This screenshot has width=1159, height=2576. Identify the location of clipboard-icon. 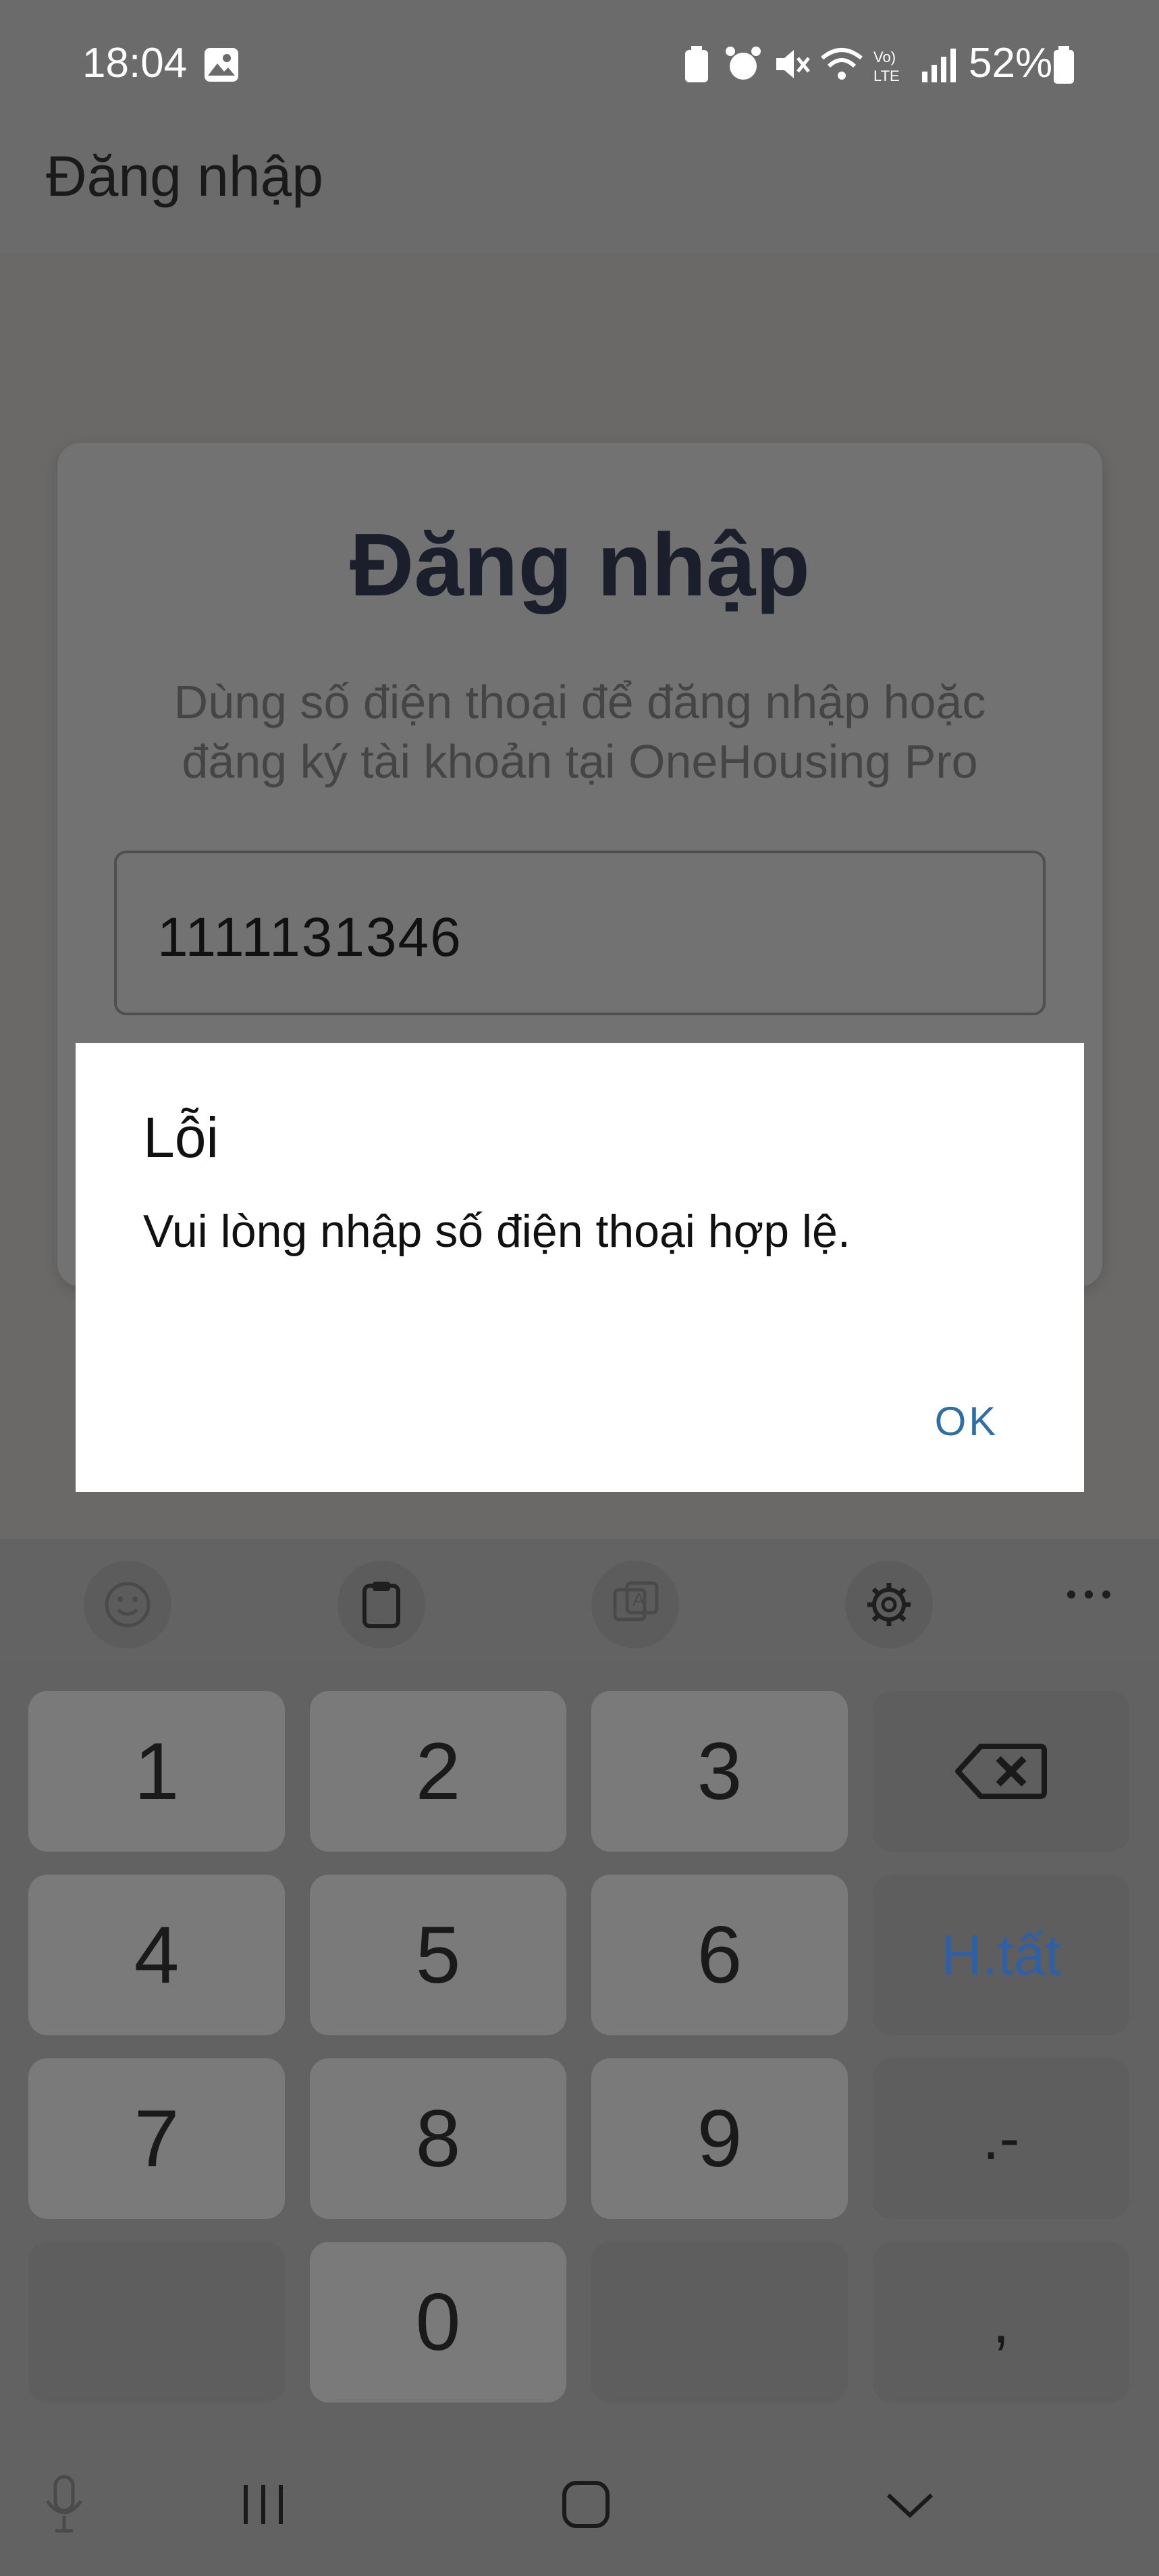
(381, 1605).